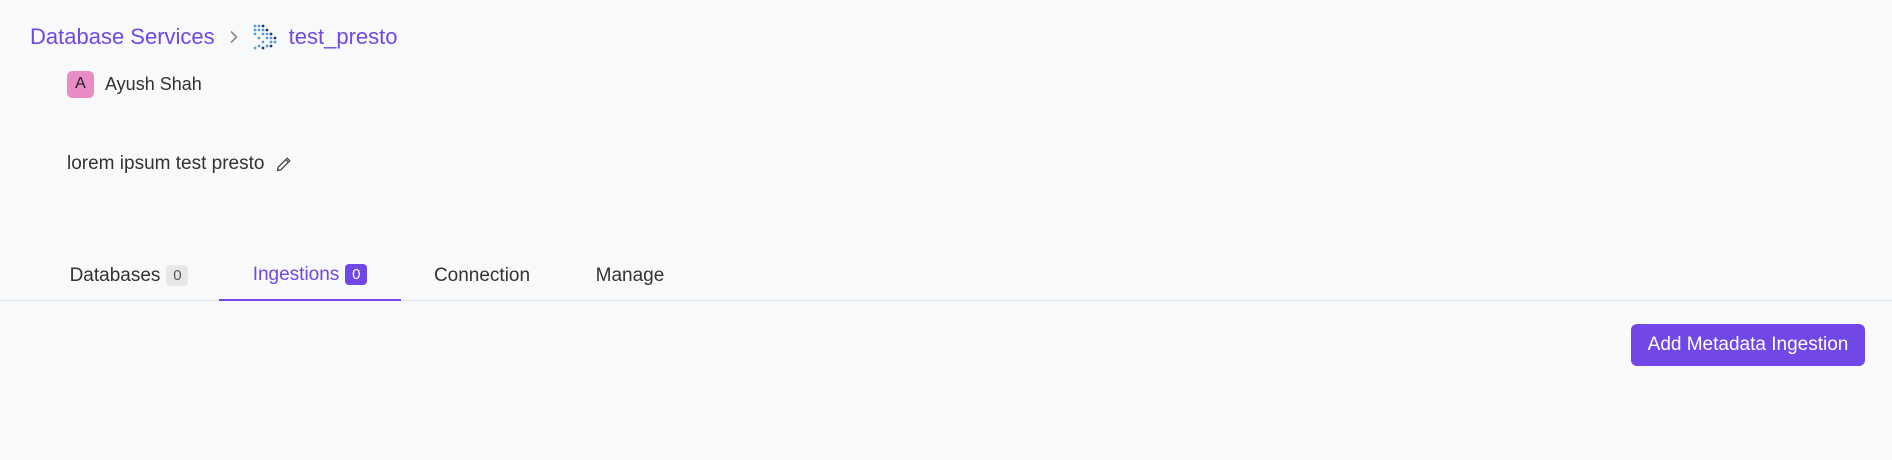  I want to click on avatar: A, so click(80, 84).